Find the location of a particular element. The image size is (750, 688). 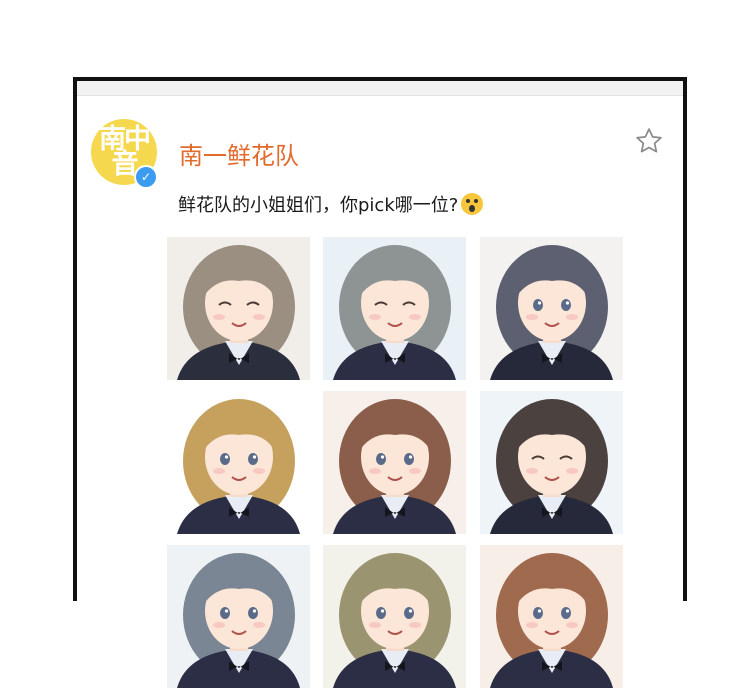

astonished-face-icon is located at coordinates (472, 204).